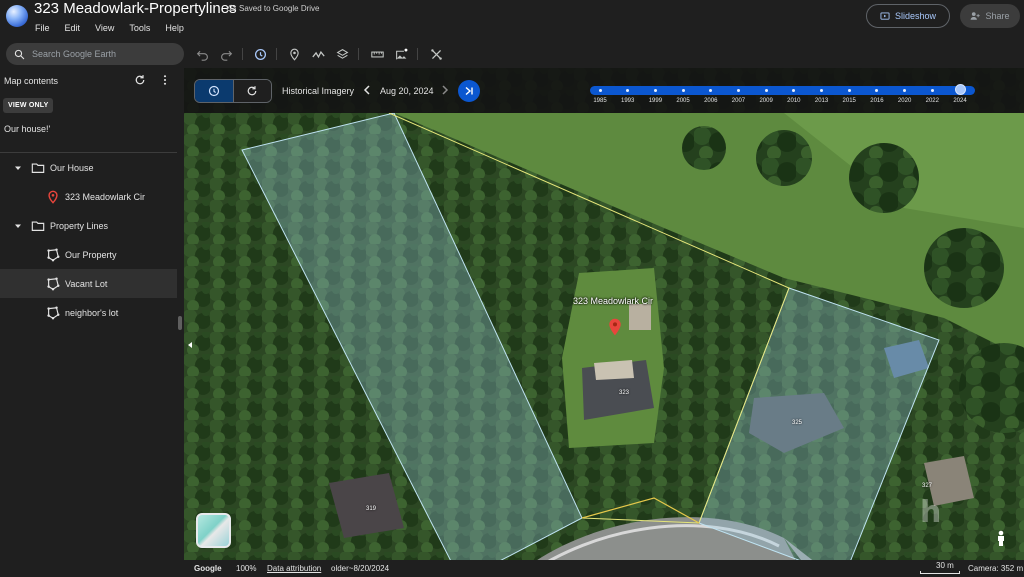 This screenshot has width=1024, height=577. Describe the element at coordinates (976, 16) in the screenshot. I see `add-person-icon` at that location.